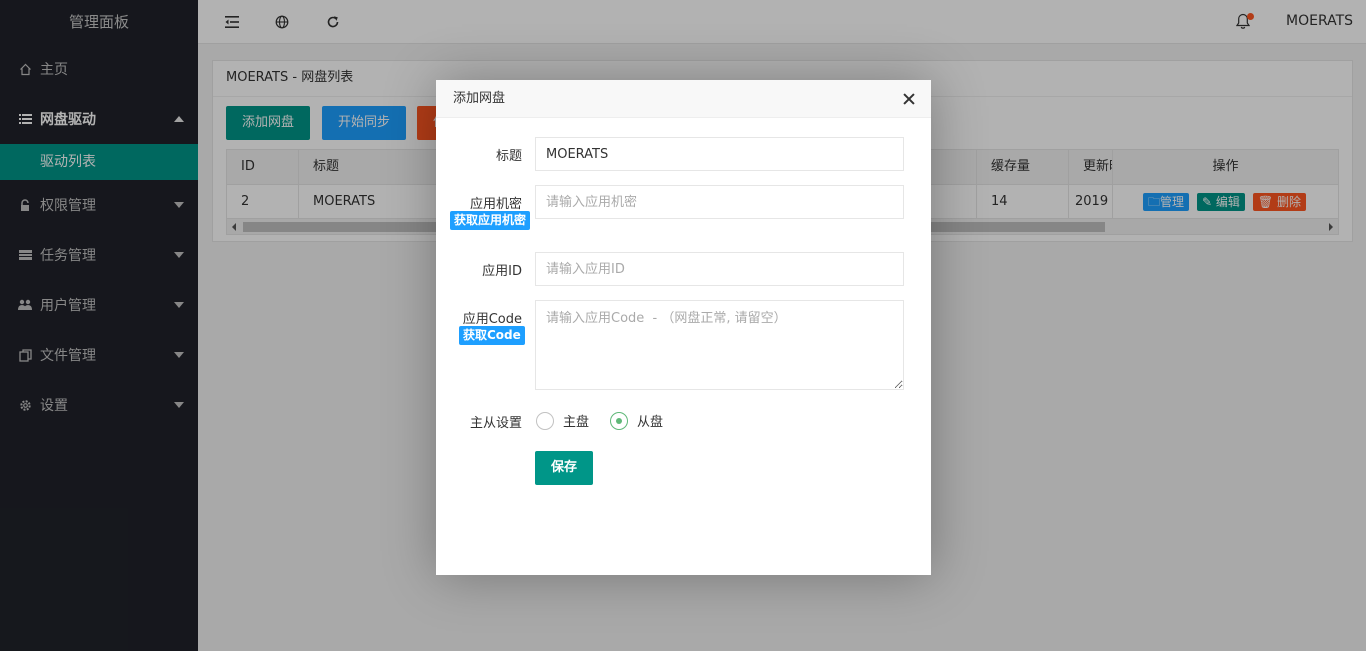 This screenshot has height=651, width=1366. Describe the element at coordinates (683, 99) in the screenshot. I see `modal-header: 添加网盘` at that location.